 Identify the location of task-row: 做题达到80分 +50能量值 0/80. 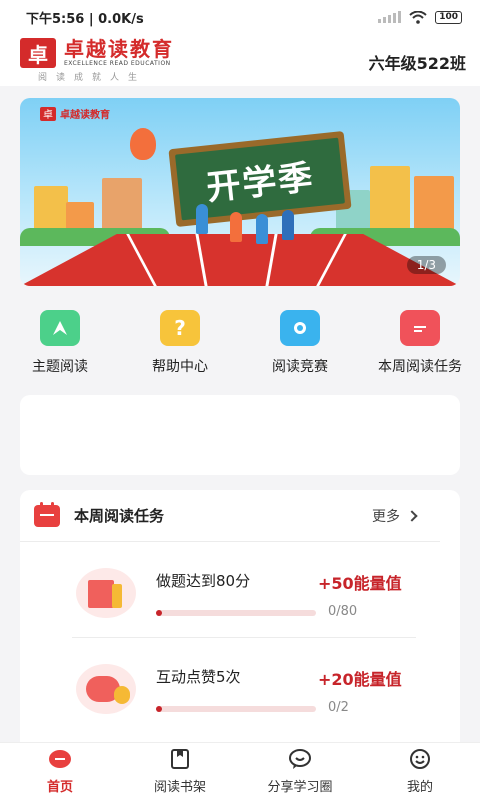
(244, 590).